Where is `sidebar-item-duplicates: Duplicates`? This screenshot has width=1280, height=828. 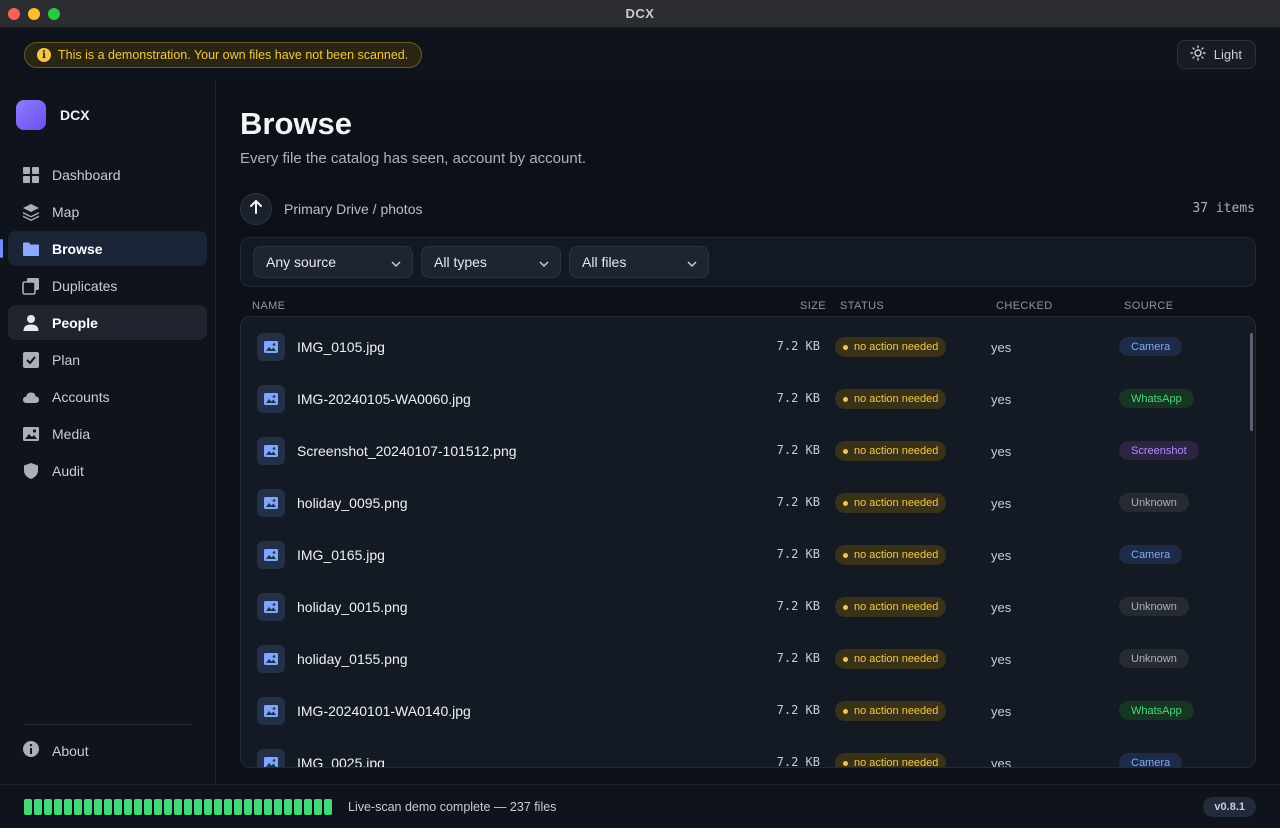 sidebar-item-duplicates: Duplicates is located at coordinates (107, 285).